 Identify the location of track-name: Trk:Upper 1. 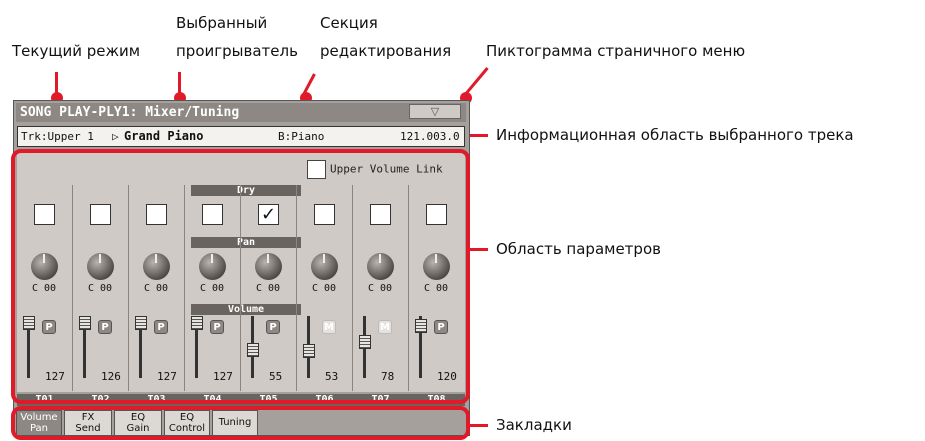
(57, 136).